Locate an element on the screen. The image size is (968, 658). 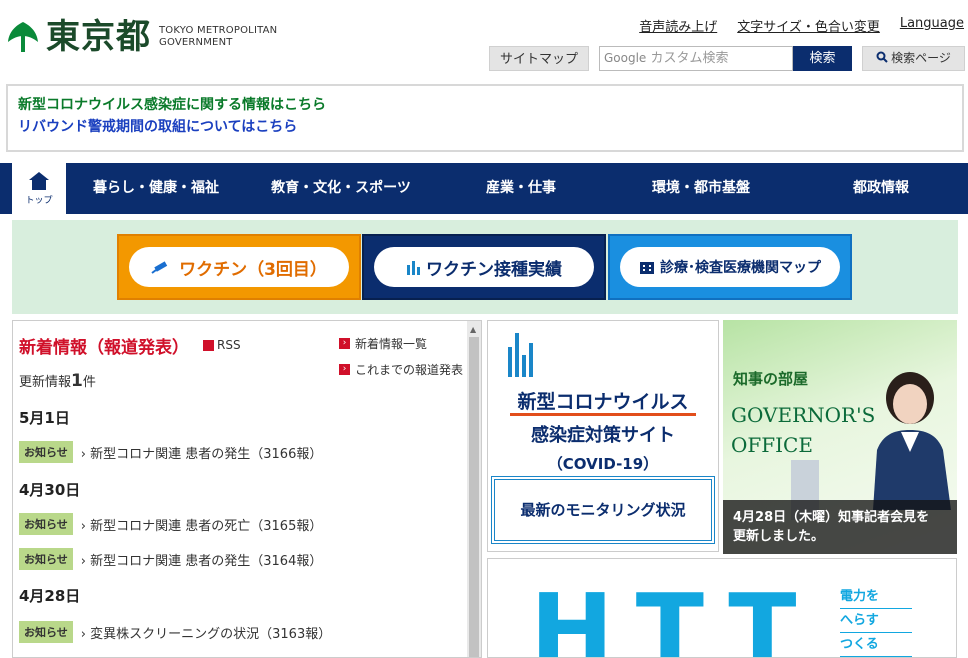
search-input: Google カスタム検索 is located at coordinates (696, 58).